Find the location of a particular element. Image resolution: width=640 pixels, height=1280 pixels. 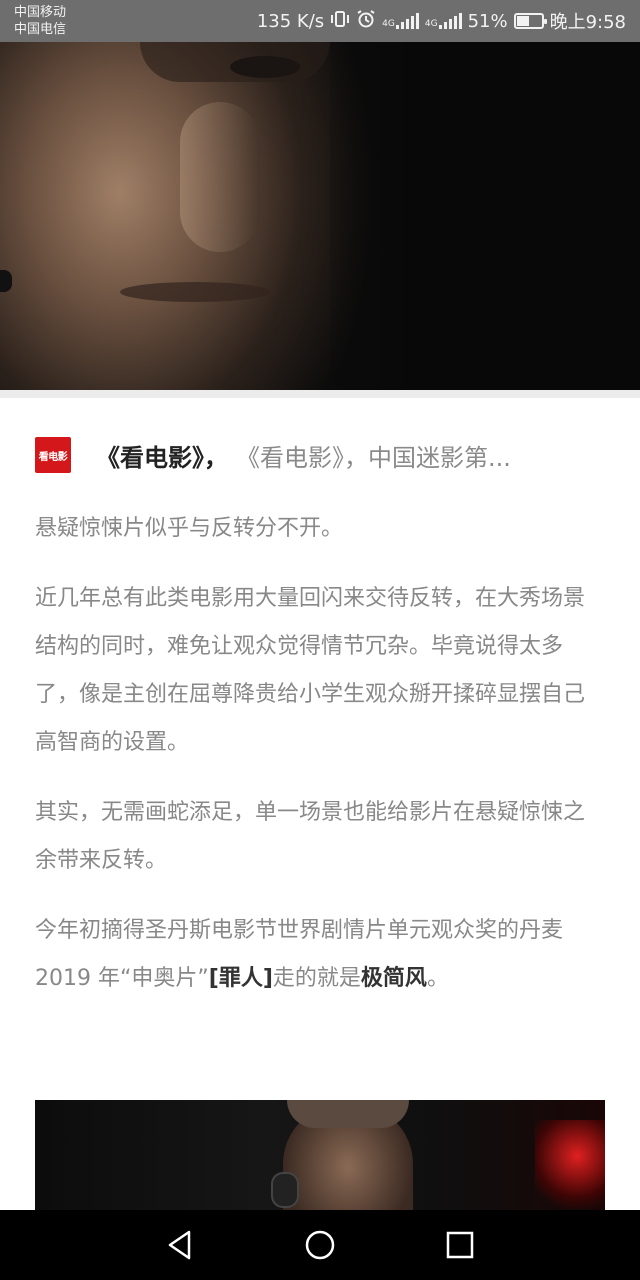

net-type-1: 4G is located at coordinates (388, 24).